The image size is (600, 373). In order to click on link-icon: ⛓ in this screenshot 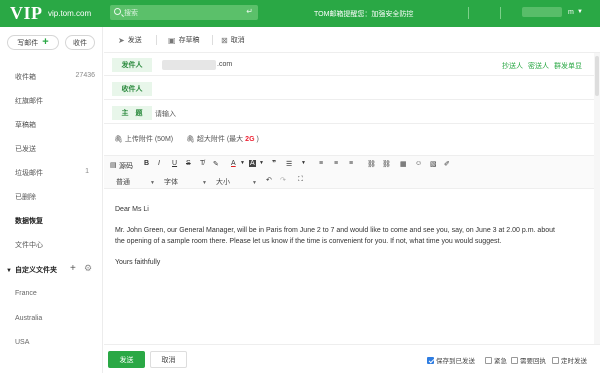, I will do `click(371, 164)`.